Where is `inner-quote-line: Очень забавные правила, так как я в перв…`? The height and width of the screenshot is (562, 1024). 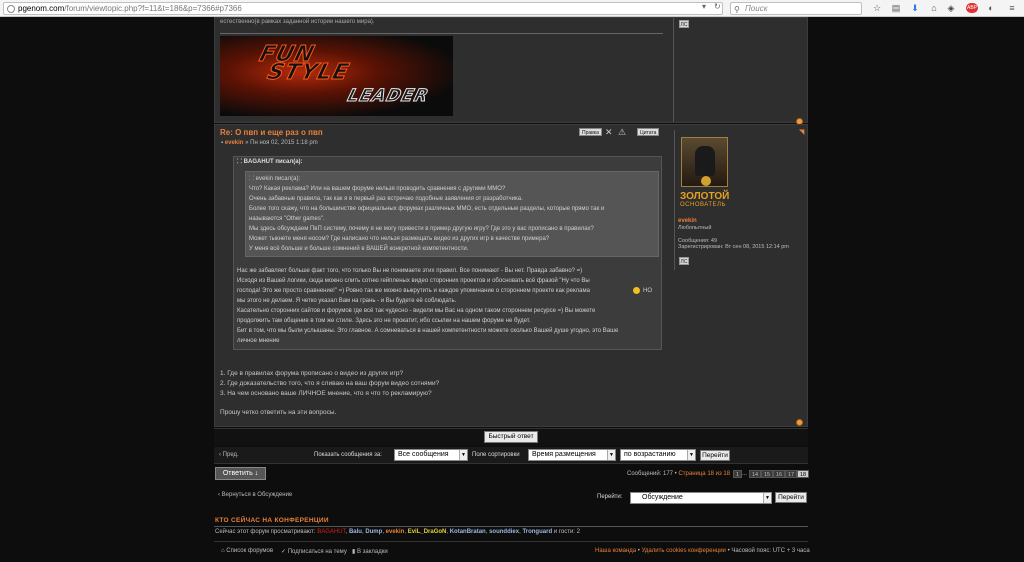
inner-quote-line: Очень забавные правила, так как я в перв… is located at coordinates (386, 199).